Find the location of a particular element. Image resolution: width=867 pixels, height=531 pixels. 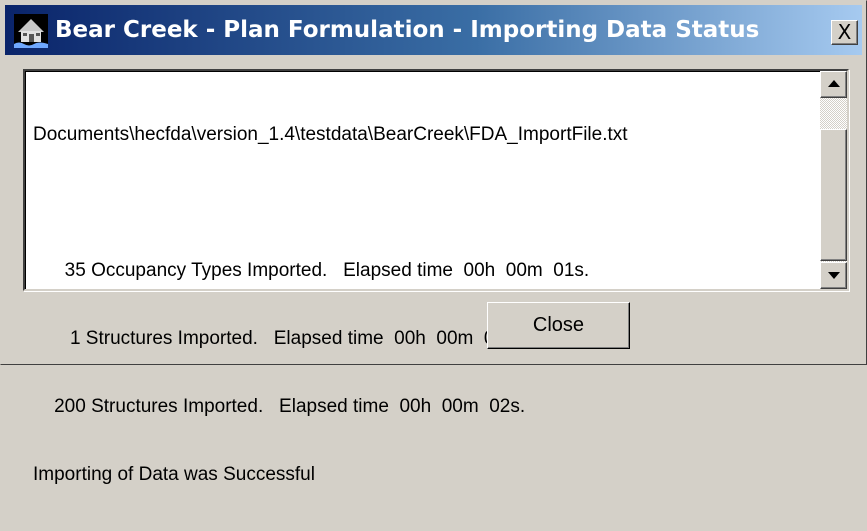

close-icon: X is located at coordinates (844, 32).